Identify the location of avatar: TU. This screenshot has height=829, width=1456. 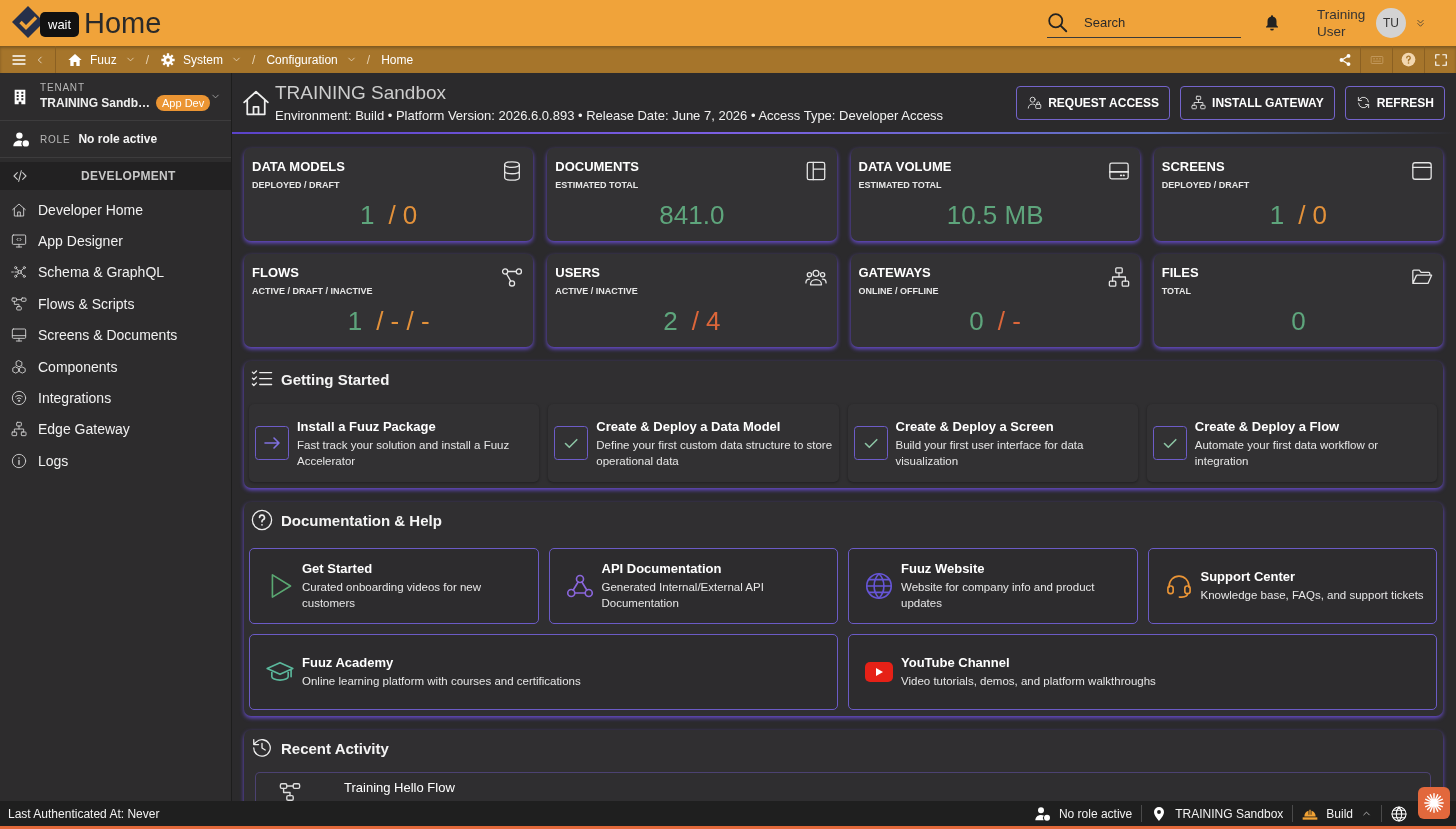
(1391, 23).